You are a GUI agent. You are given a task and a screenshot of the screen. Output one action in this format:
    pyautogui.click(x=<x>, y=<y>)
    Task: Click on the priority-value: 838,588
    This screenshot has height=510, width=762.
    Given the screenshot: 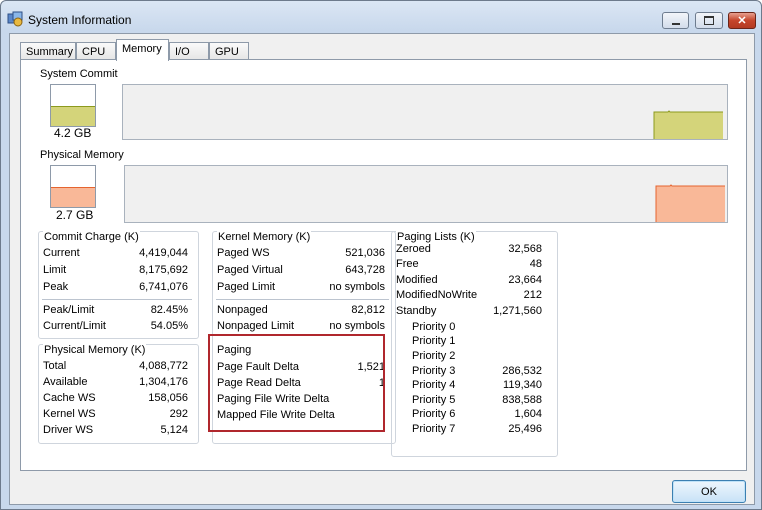 What is the action you would take?
    pyautogui.click(x=522, y=400)
    